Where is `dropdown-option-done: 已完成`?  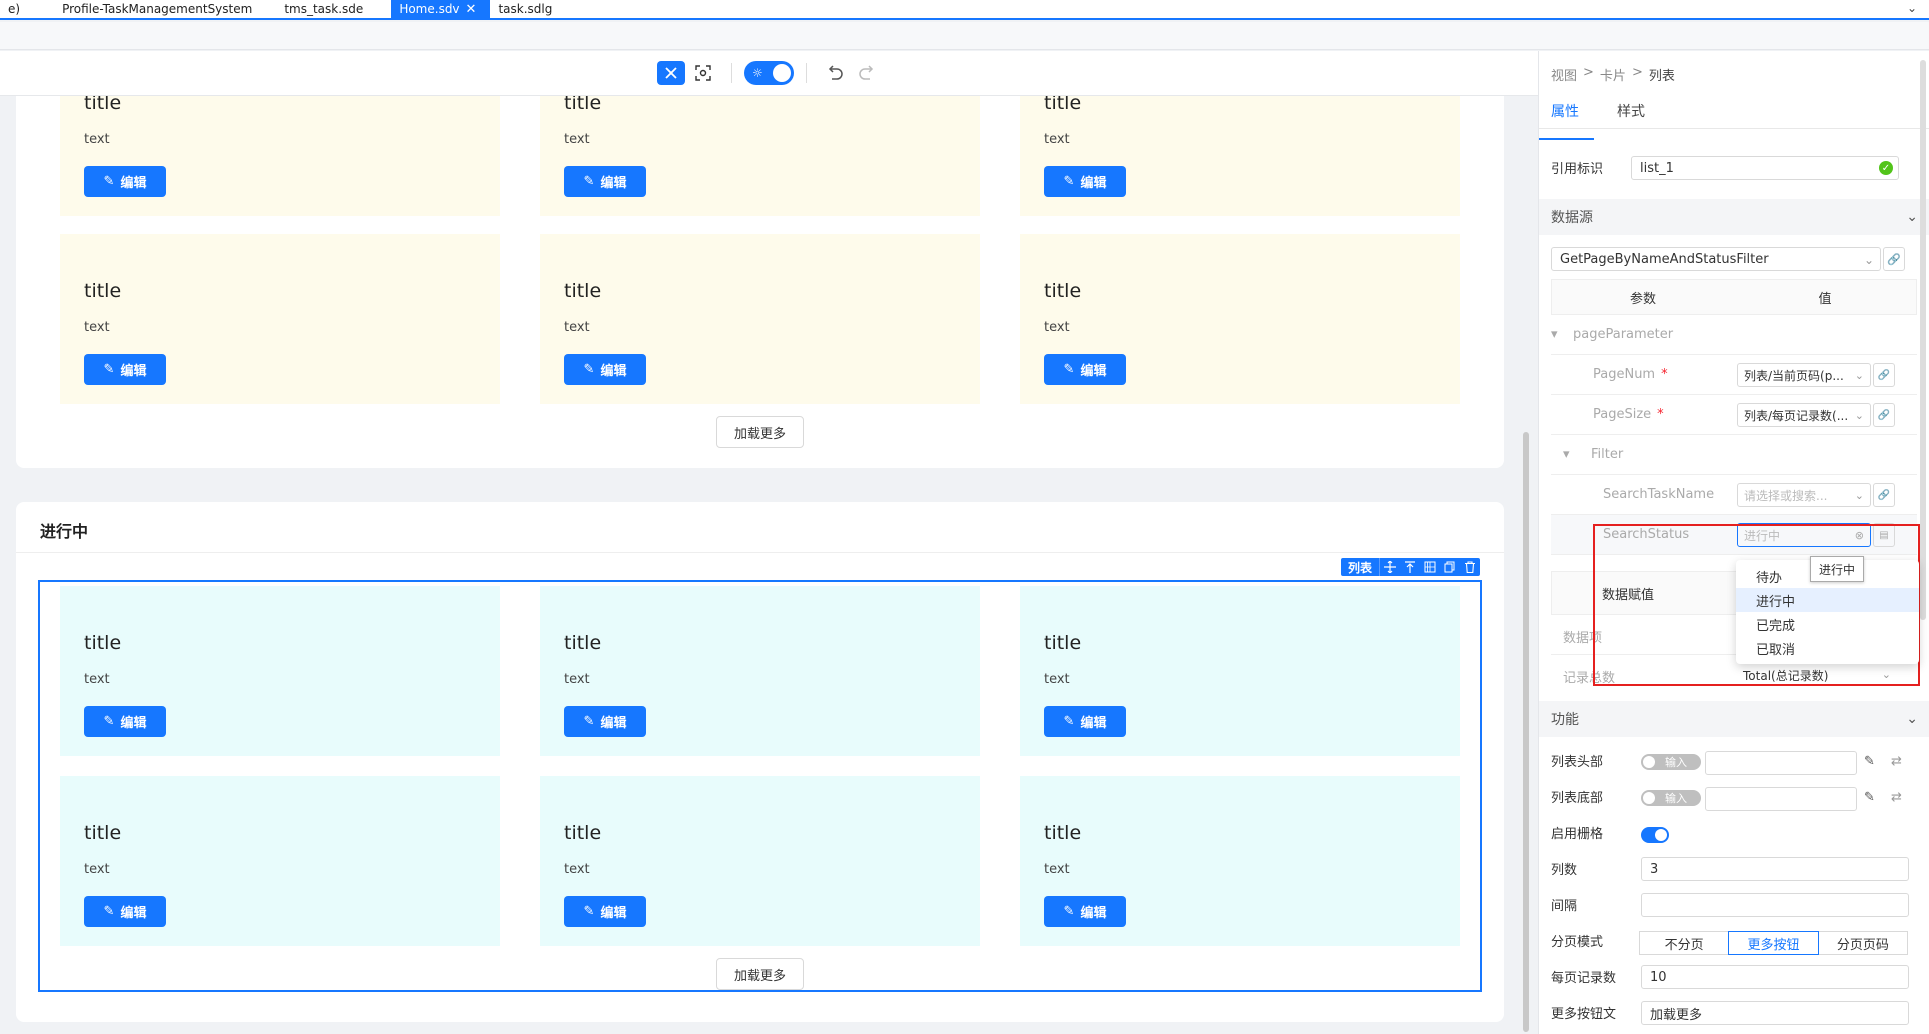 dropdown-option-done: 已完成 is located at coordinates (1827, 624).